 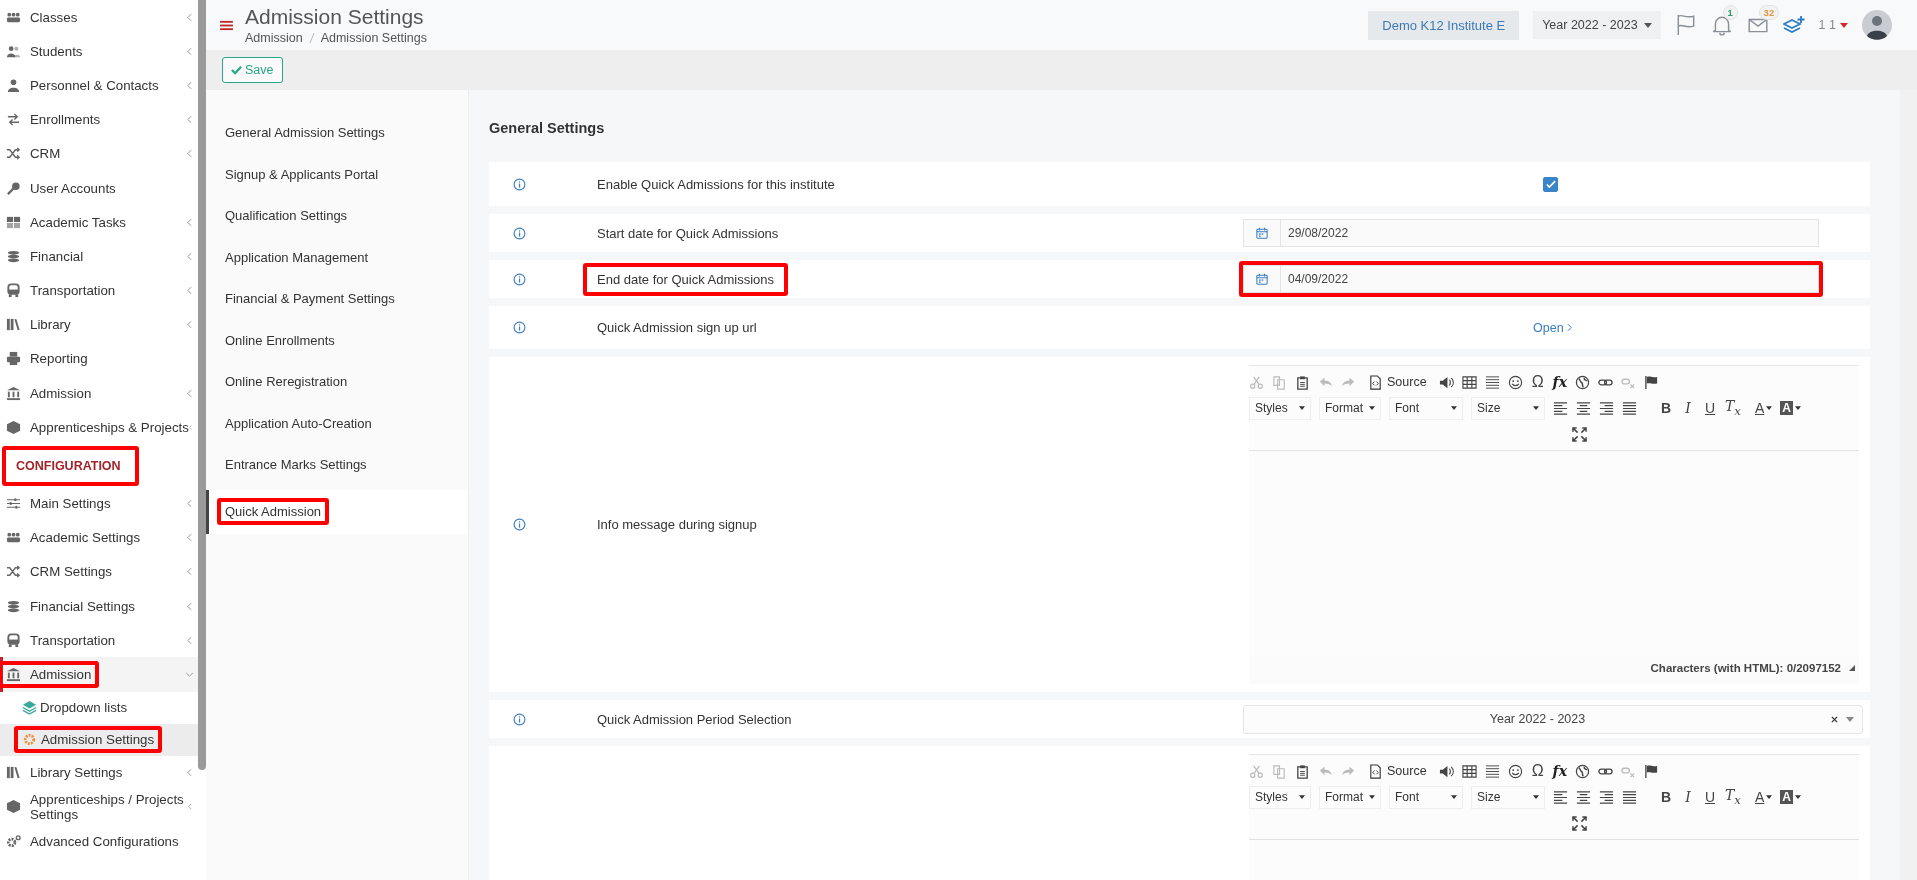 What do you see at coordinates (1844, 25) in the screenshot?
I see `caret-icon` at bounding box center [1844, 25].